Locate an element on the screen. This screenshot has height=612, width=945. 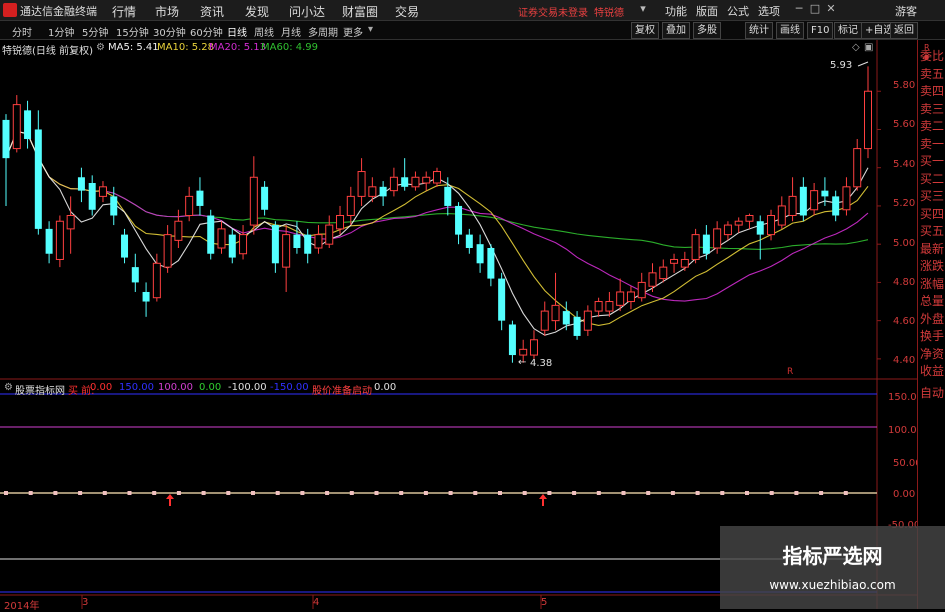
price-tick: 5.00 is located at coordinates (904, 243).